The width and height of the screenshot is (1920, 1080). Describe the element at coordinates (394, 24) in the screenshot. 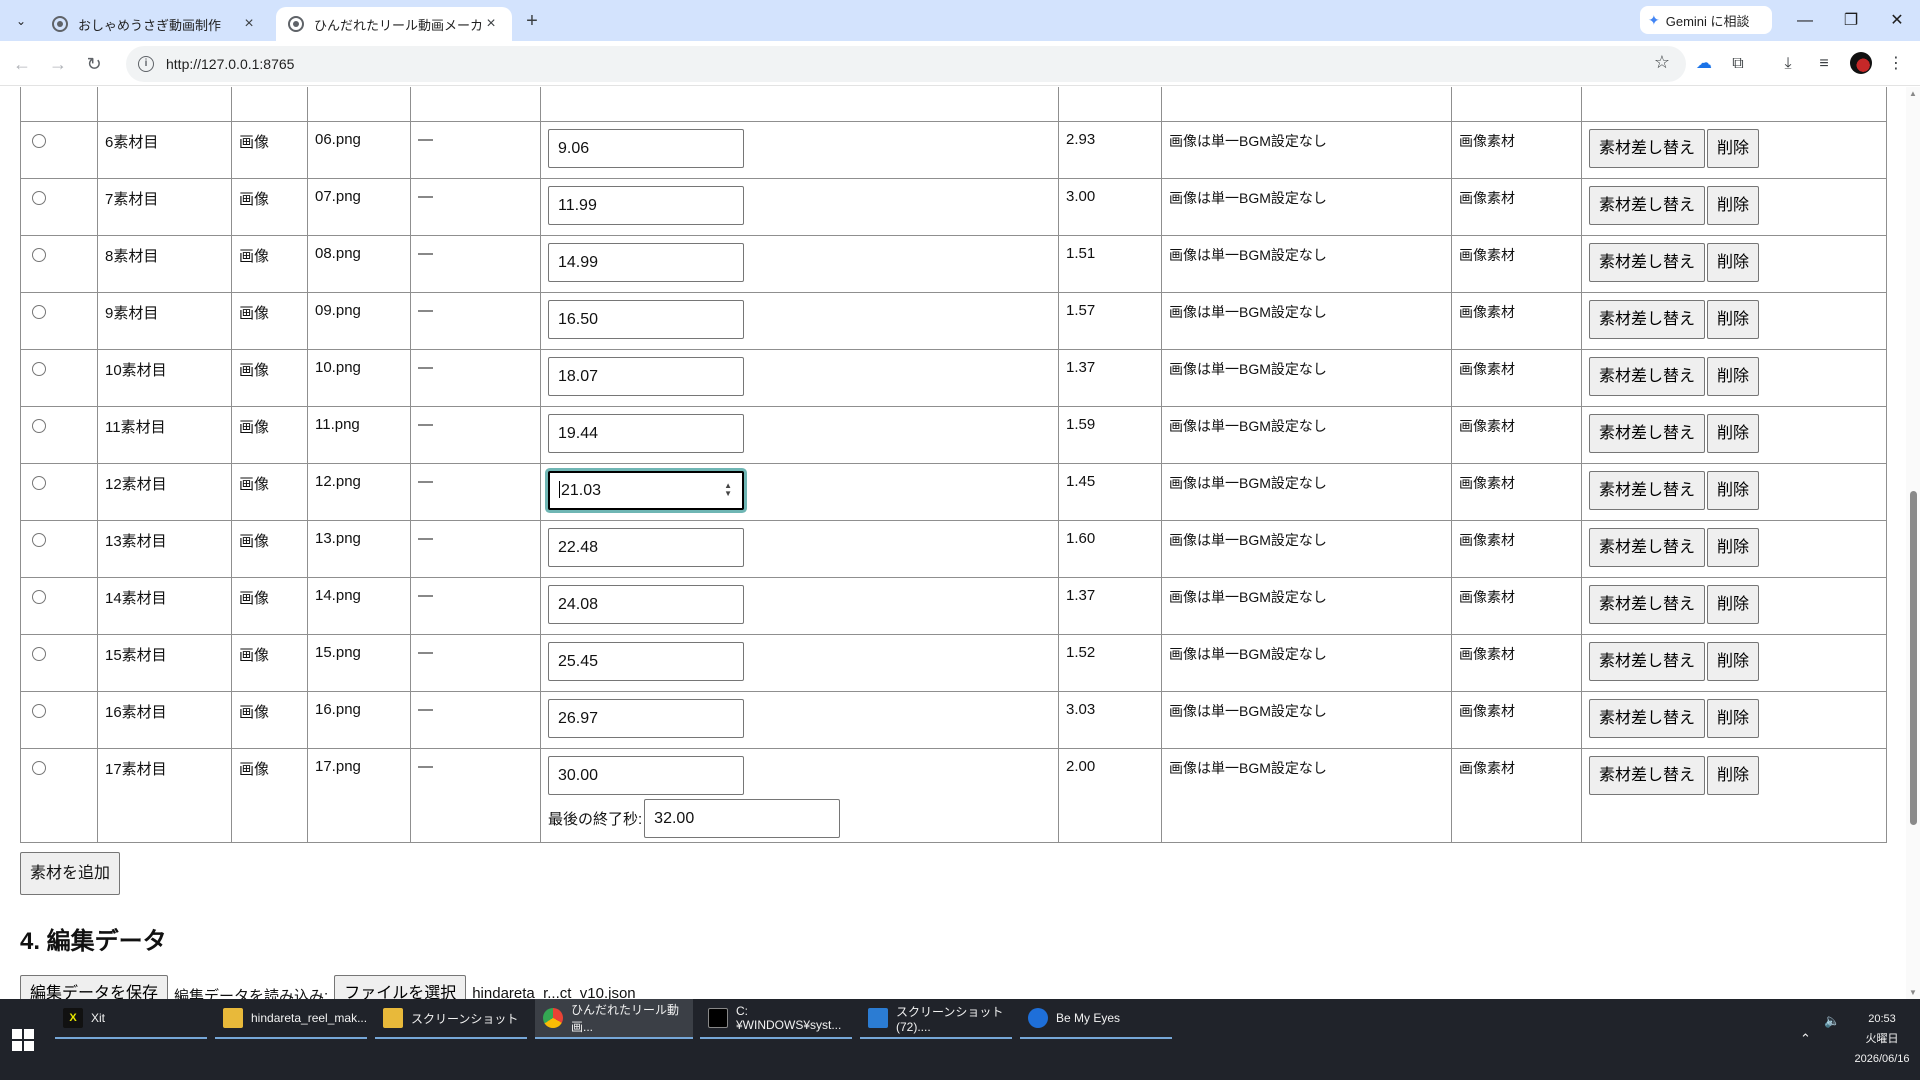

I see `browser-tab-2: ひんだれたリール動画メーカー v11 sa ×` at that location.